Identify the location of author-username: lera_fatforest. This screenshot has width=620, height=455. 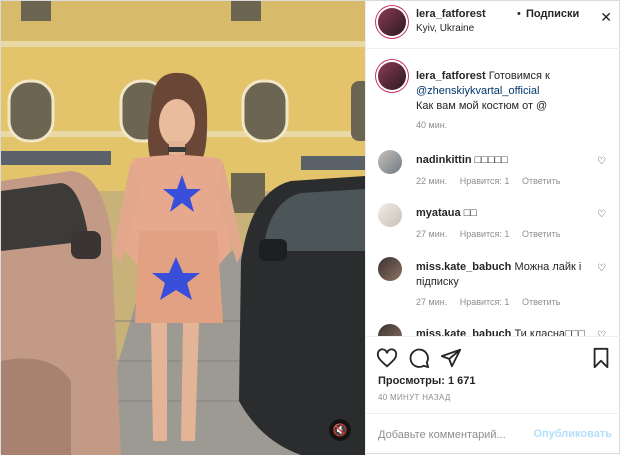
(451, 14).